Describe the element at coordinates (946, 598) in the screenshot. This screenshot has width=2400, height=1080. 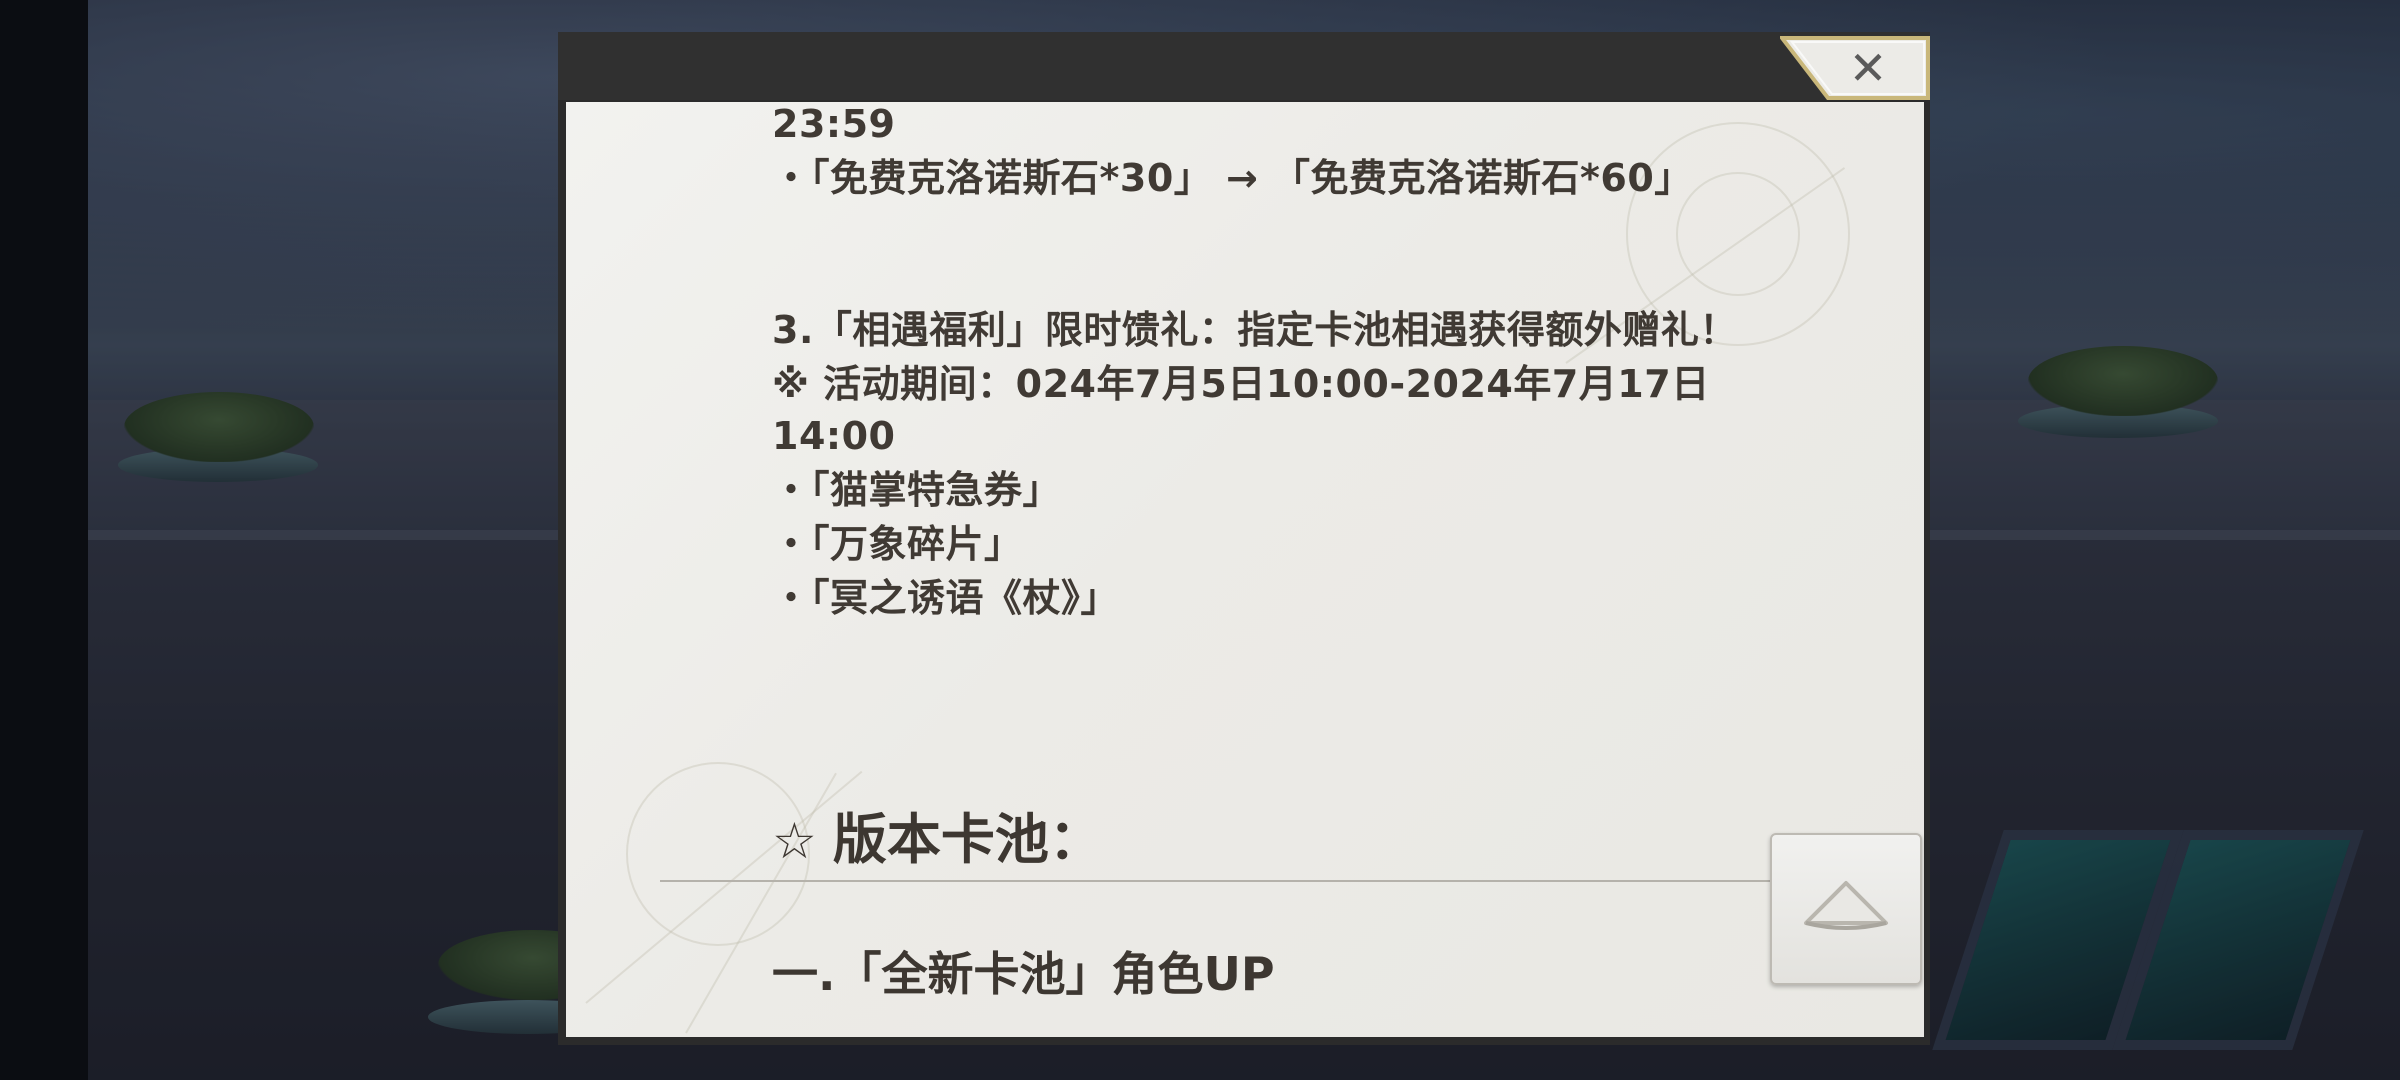
I see `notice-line: ・「冥之诱语《杖》」` at that location.